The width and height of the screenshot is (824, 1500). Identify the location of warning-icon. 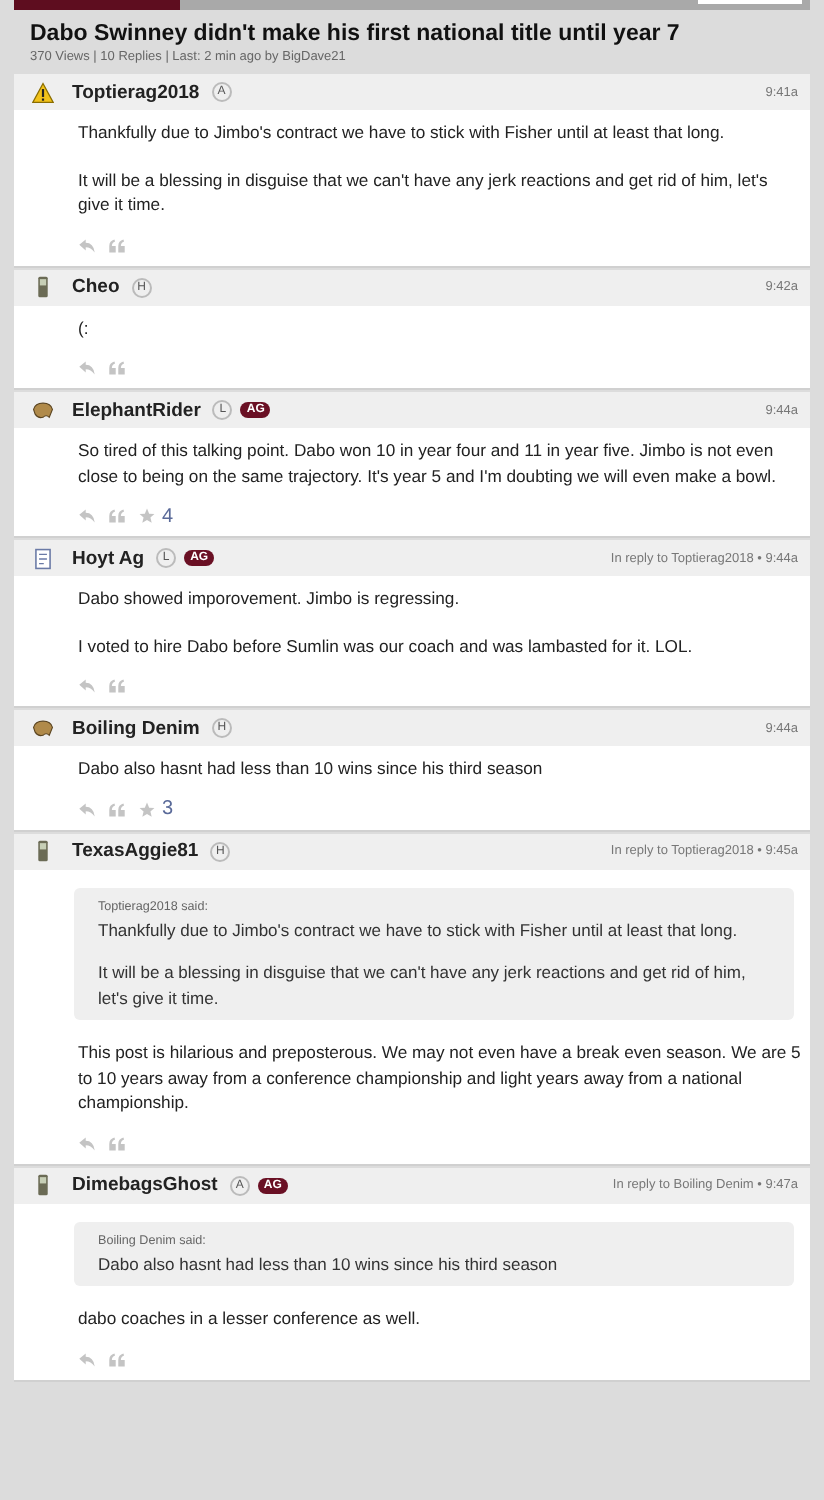
(43, 92).